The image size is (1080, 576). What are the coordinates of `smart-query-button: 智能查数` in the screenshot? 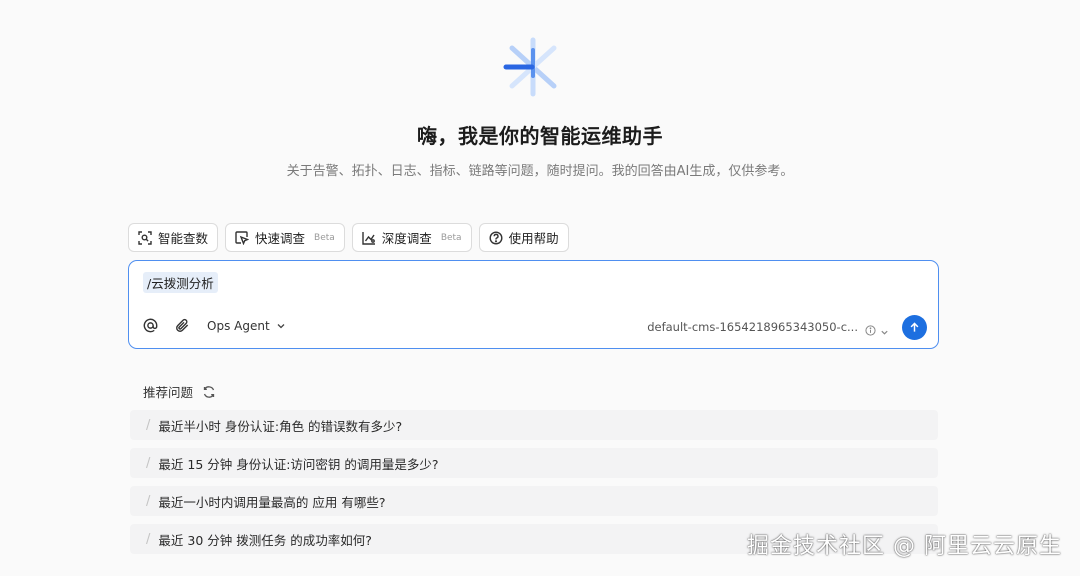 It's located at (173, 237).